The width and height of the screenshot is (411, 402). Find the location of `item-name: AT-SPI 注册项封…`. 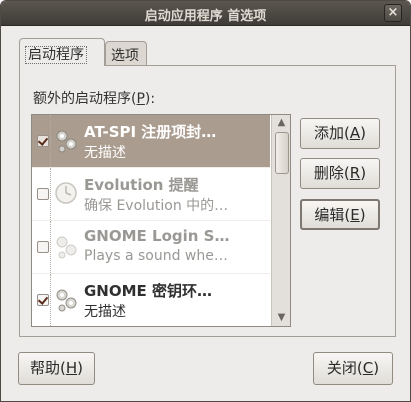

item-name: AT-SPI 注册项封… is located at coordinates (150, 132).